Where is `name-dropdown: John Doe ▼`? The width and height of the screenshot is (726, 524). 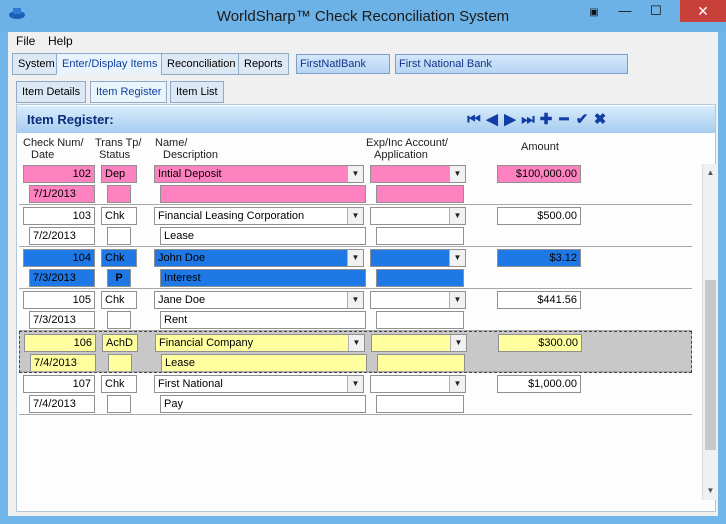
name-dropdown: John Doe ▼ is located at coordinates (259, 258).